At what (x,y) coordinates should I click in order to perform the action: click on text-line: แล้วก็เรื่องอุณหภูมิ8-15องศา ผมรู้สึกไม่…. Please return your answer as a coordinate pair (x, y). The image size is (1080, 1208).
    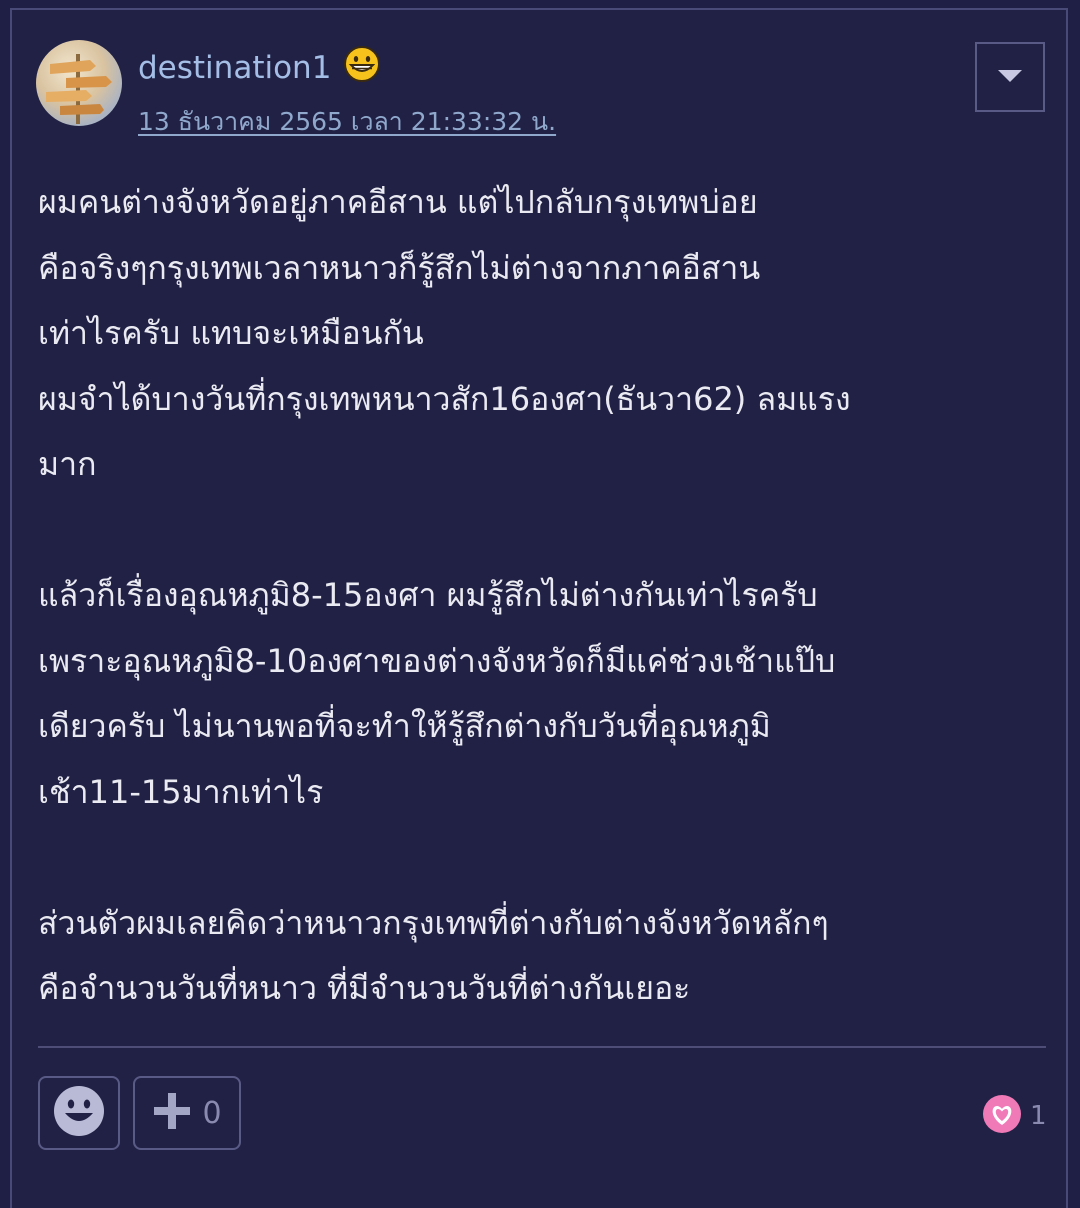
    Looking at the image, I should click on (428, 595).